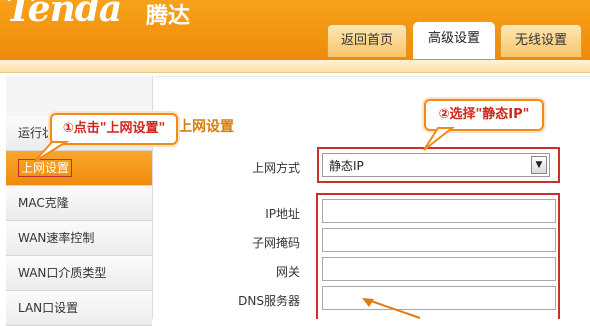 Image resolution: width=590 pixels, height=326 pixels. Describe the element at coordinates (269, 301) in the screenshot. I see `dns-server-label: DNS服务器` at that location.